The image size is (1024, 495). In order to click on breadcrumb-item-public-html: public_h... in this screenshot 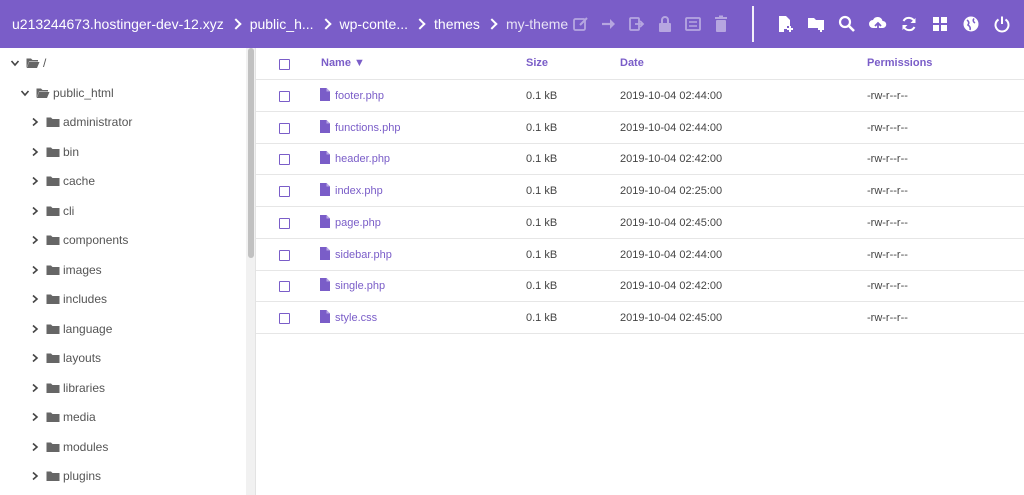, I will do `click(282, 24)`.